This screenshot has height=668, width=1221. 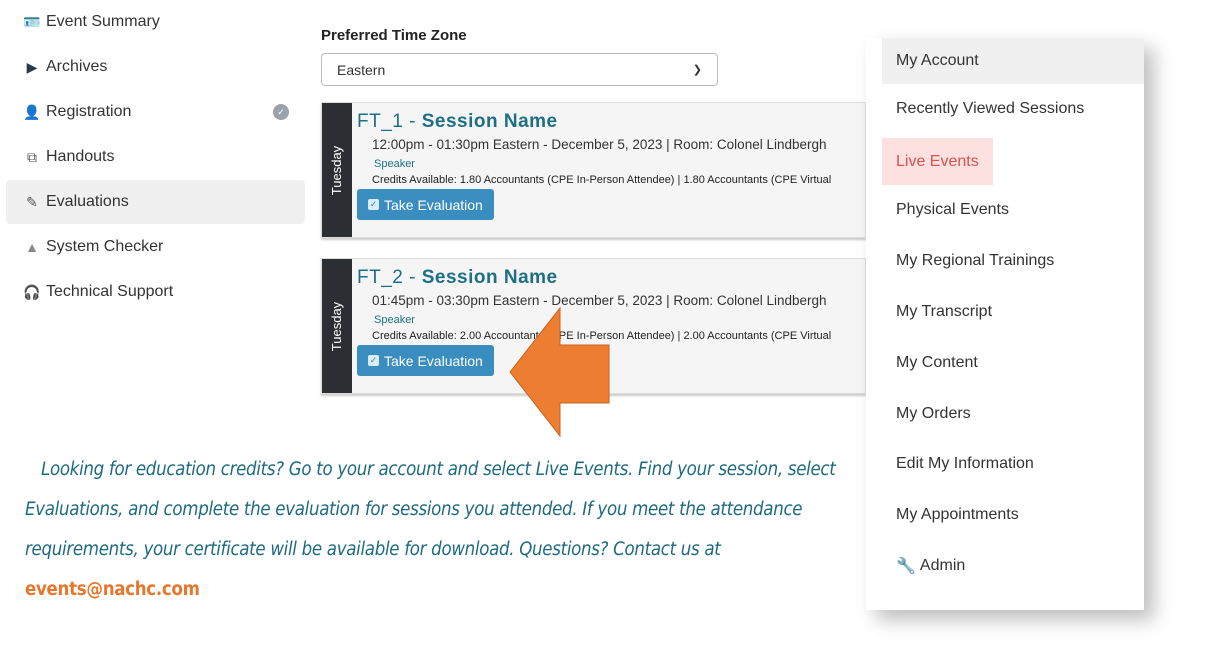 I want to click on sidebar-item-event-summary: 🪪 Event Summary, so click(x=155, y=22).